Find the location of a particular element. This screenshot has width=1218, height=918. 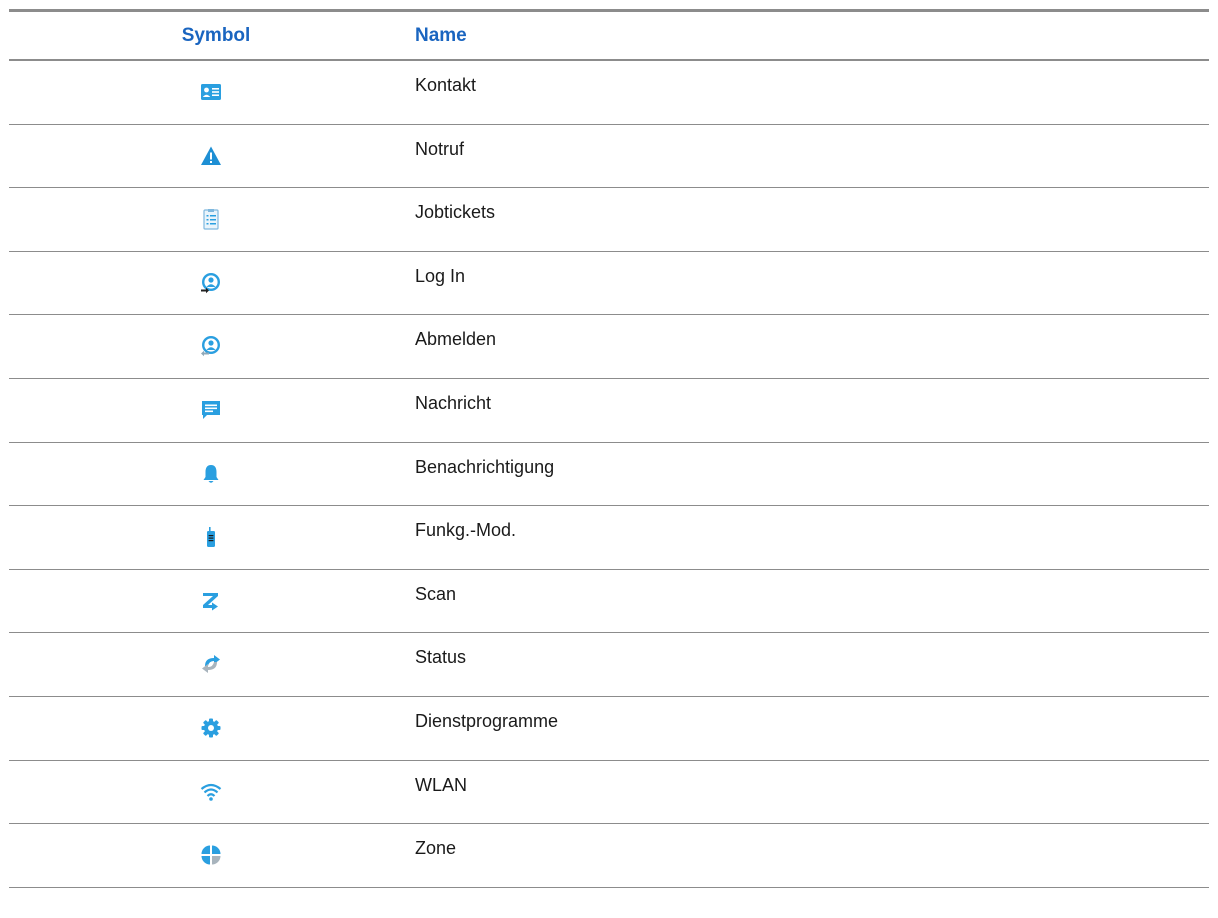

wifi-icon is located at coordinates (211, 792).